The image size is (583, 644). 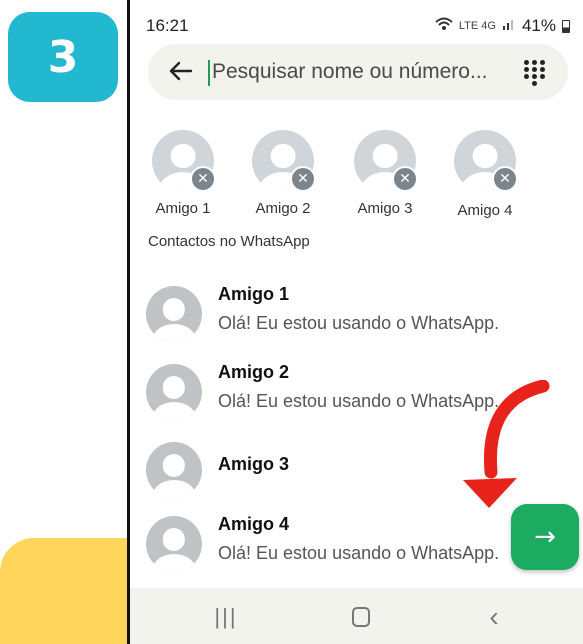 I want to click on network-type-label: LTE 4G, so click(x=477, y=26).